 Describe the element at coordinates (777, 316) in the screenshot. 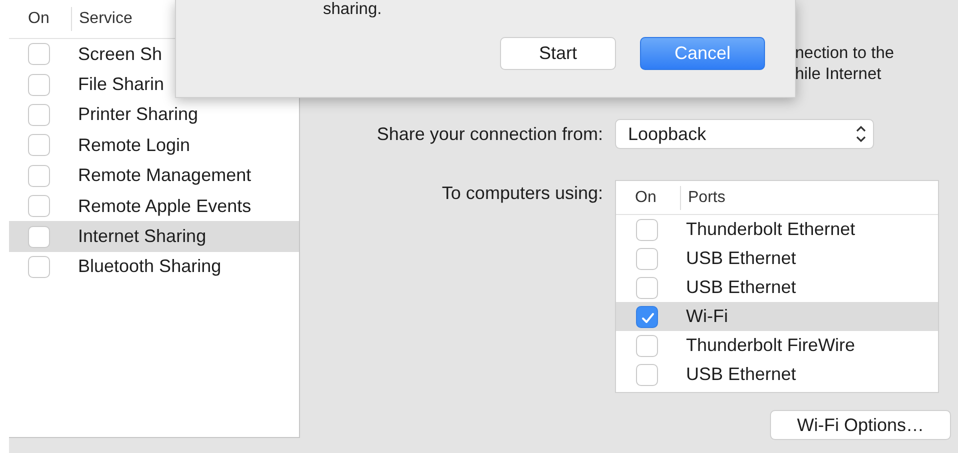

I see `selected-row: Wi-Fi` at that location.